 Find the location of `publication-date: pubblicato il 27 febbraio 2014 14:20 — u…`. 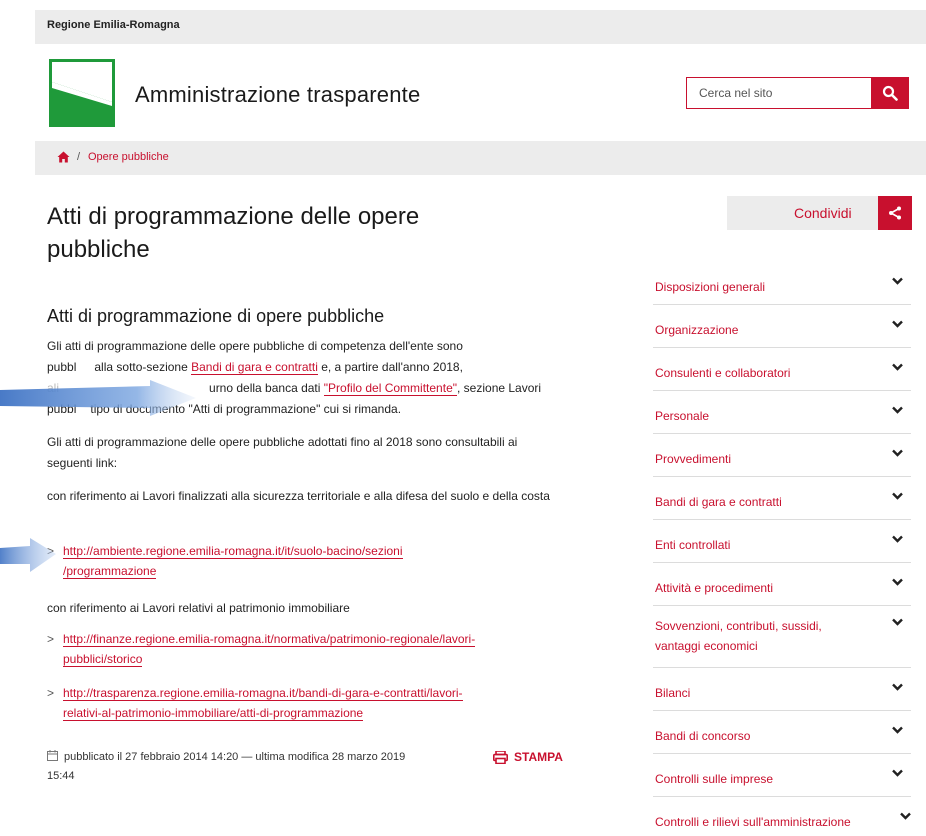

publication-date: pubblicato il 27 febbraio 2014 14:20 — u… is located at coordinates (235, 757).